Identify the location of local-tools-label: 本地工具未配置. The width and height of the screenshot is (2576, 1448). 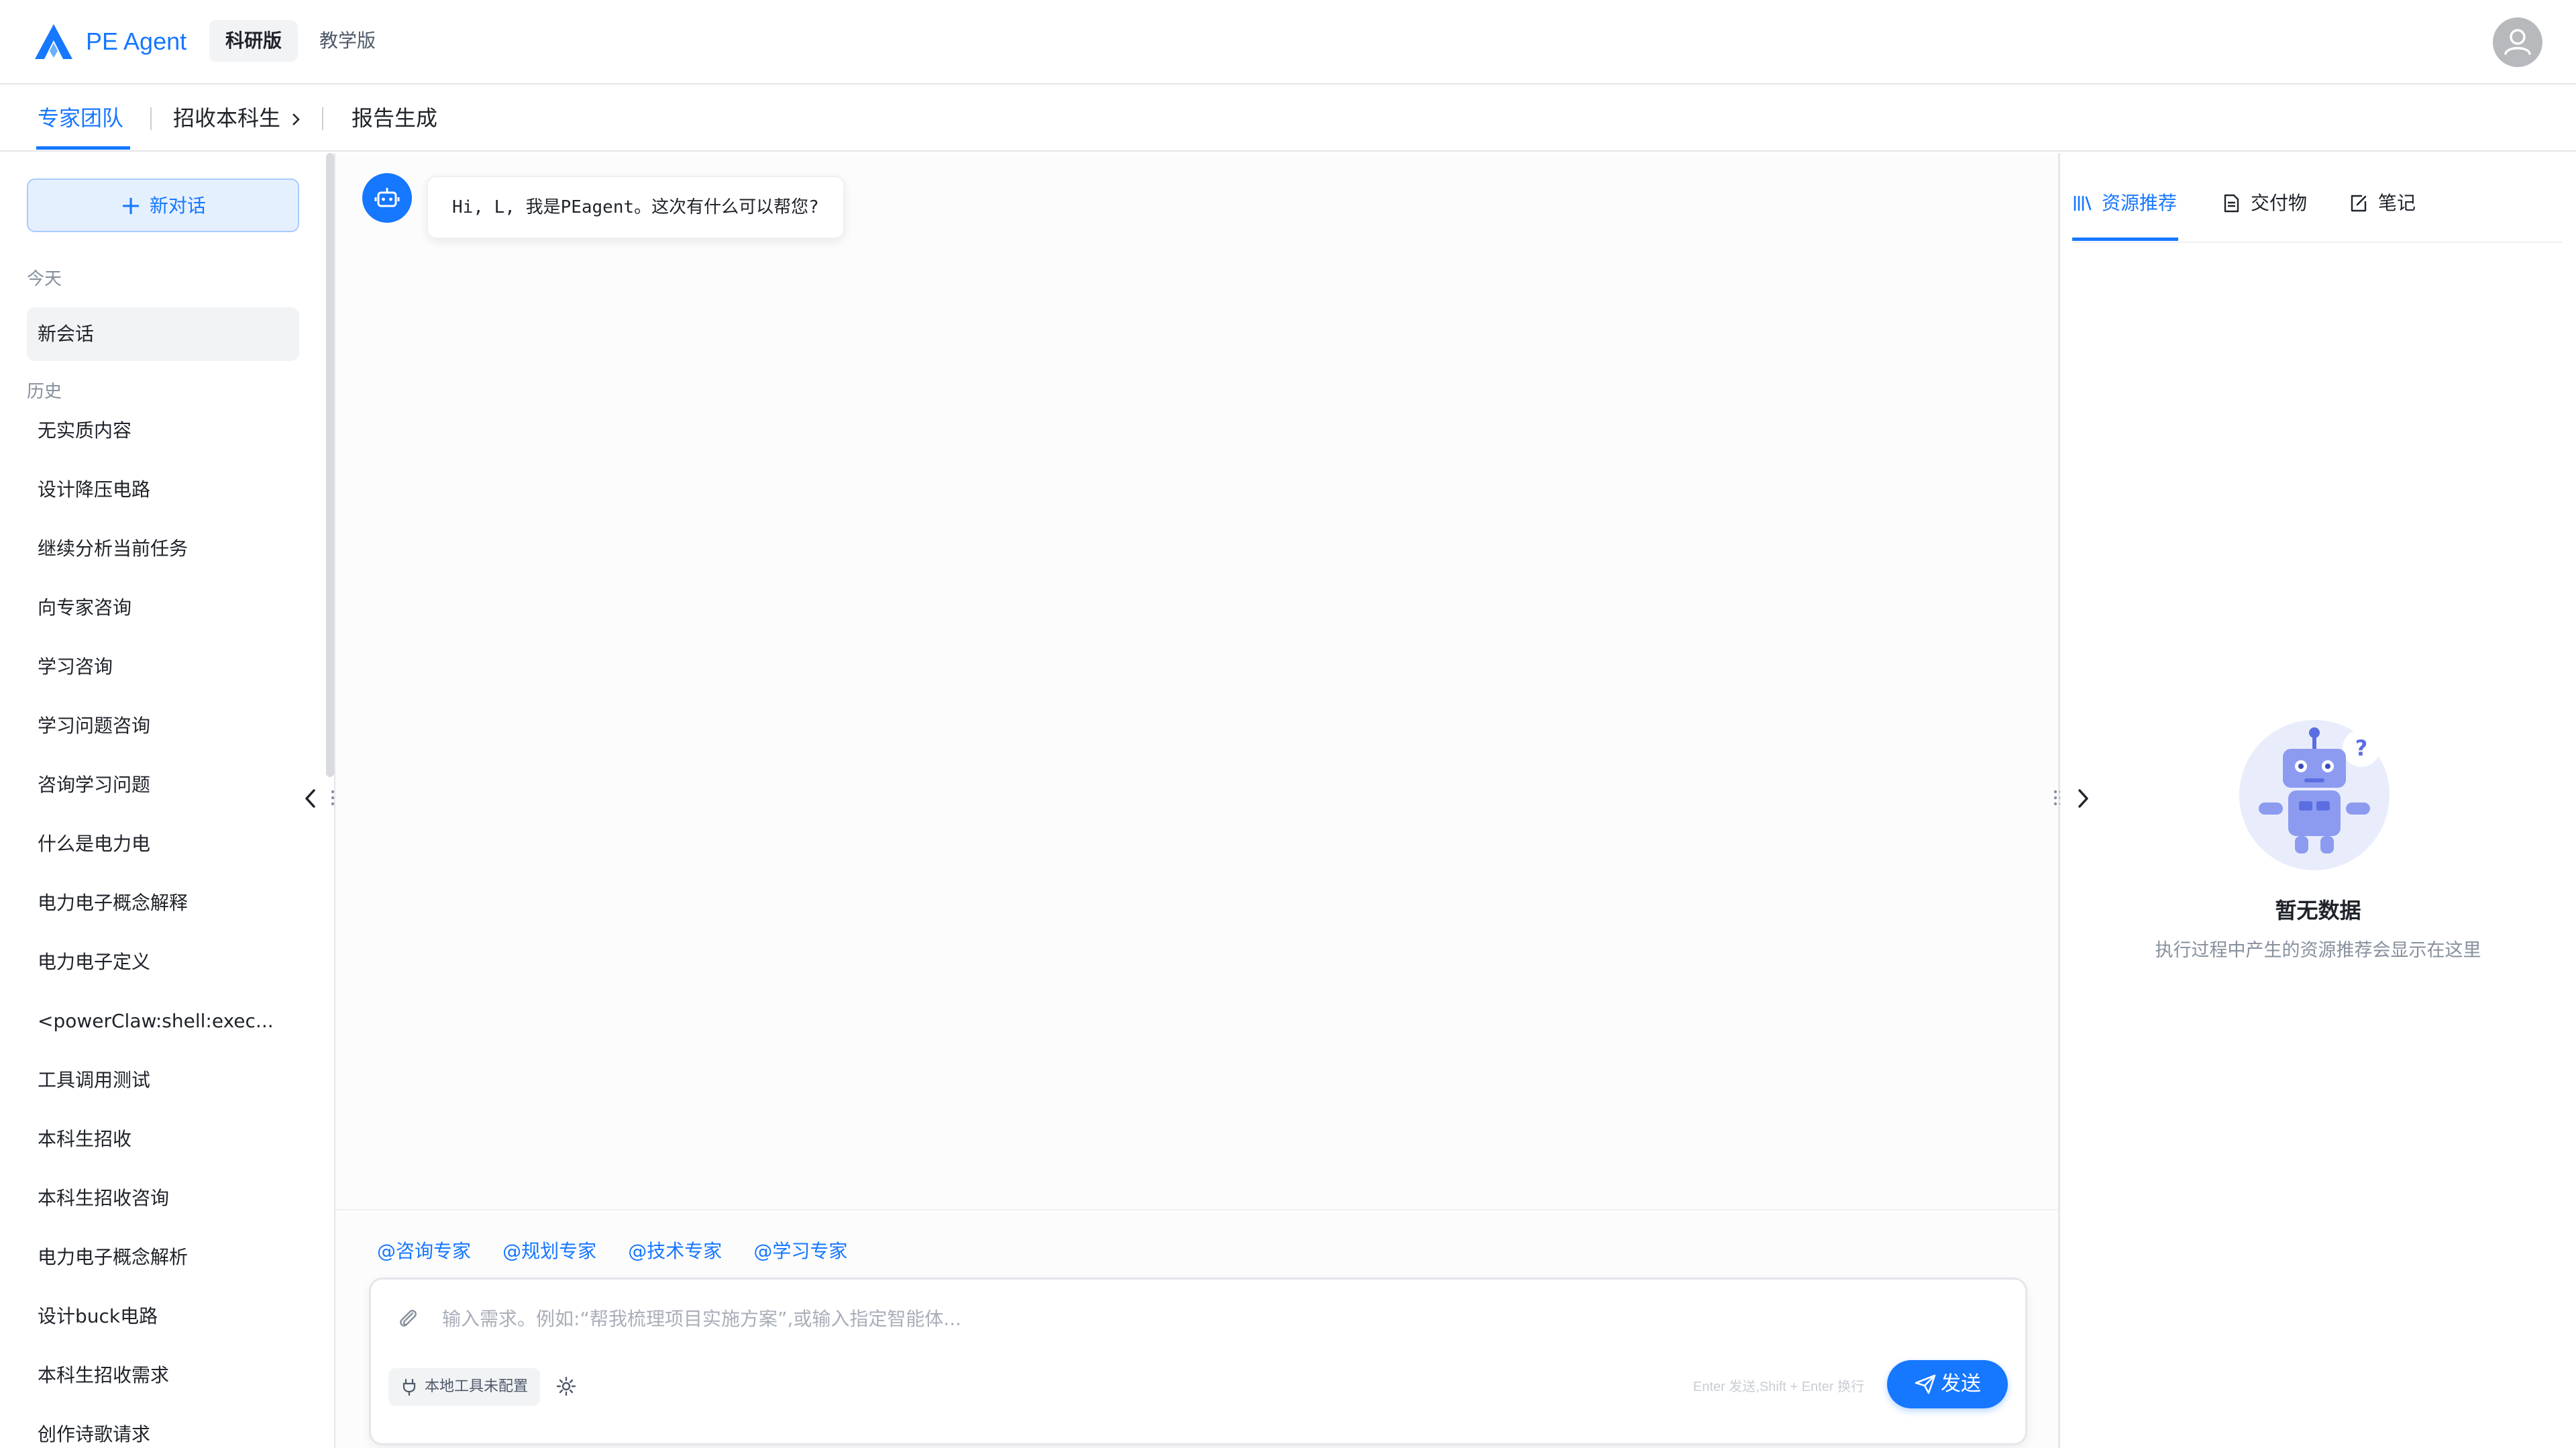
(477, 1386).